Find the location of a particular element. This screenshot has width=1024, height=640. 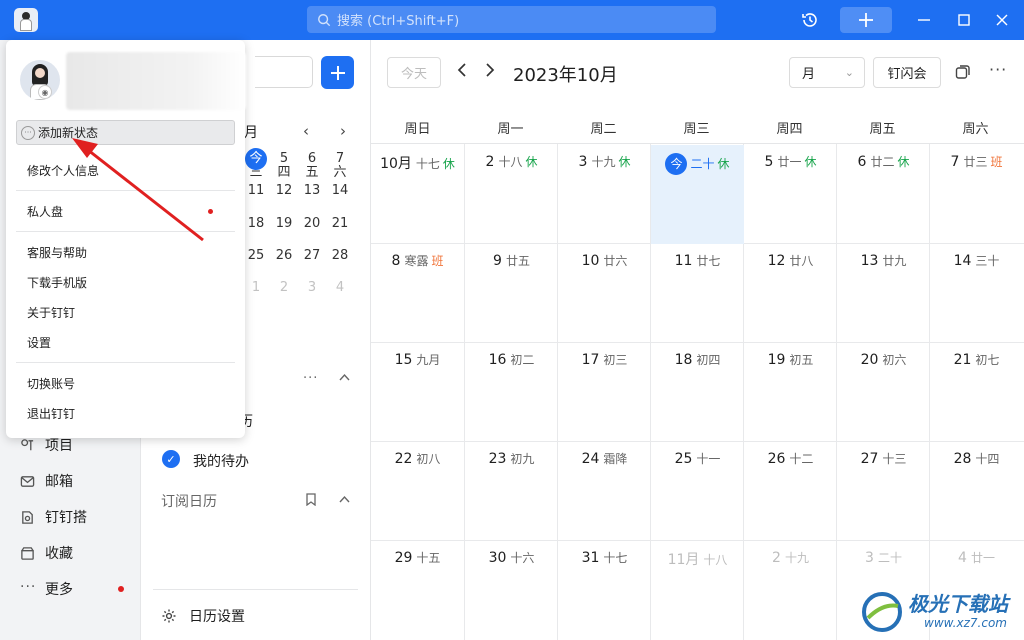

nav-item-favorites: 收藏 is located at coordinates (46, 553).